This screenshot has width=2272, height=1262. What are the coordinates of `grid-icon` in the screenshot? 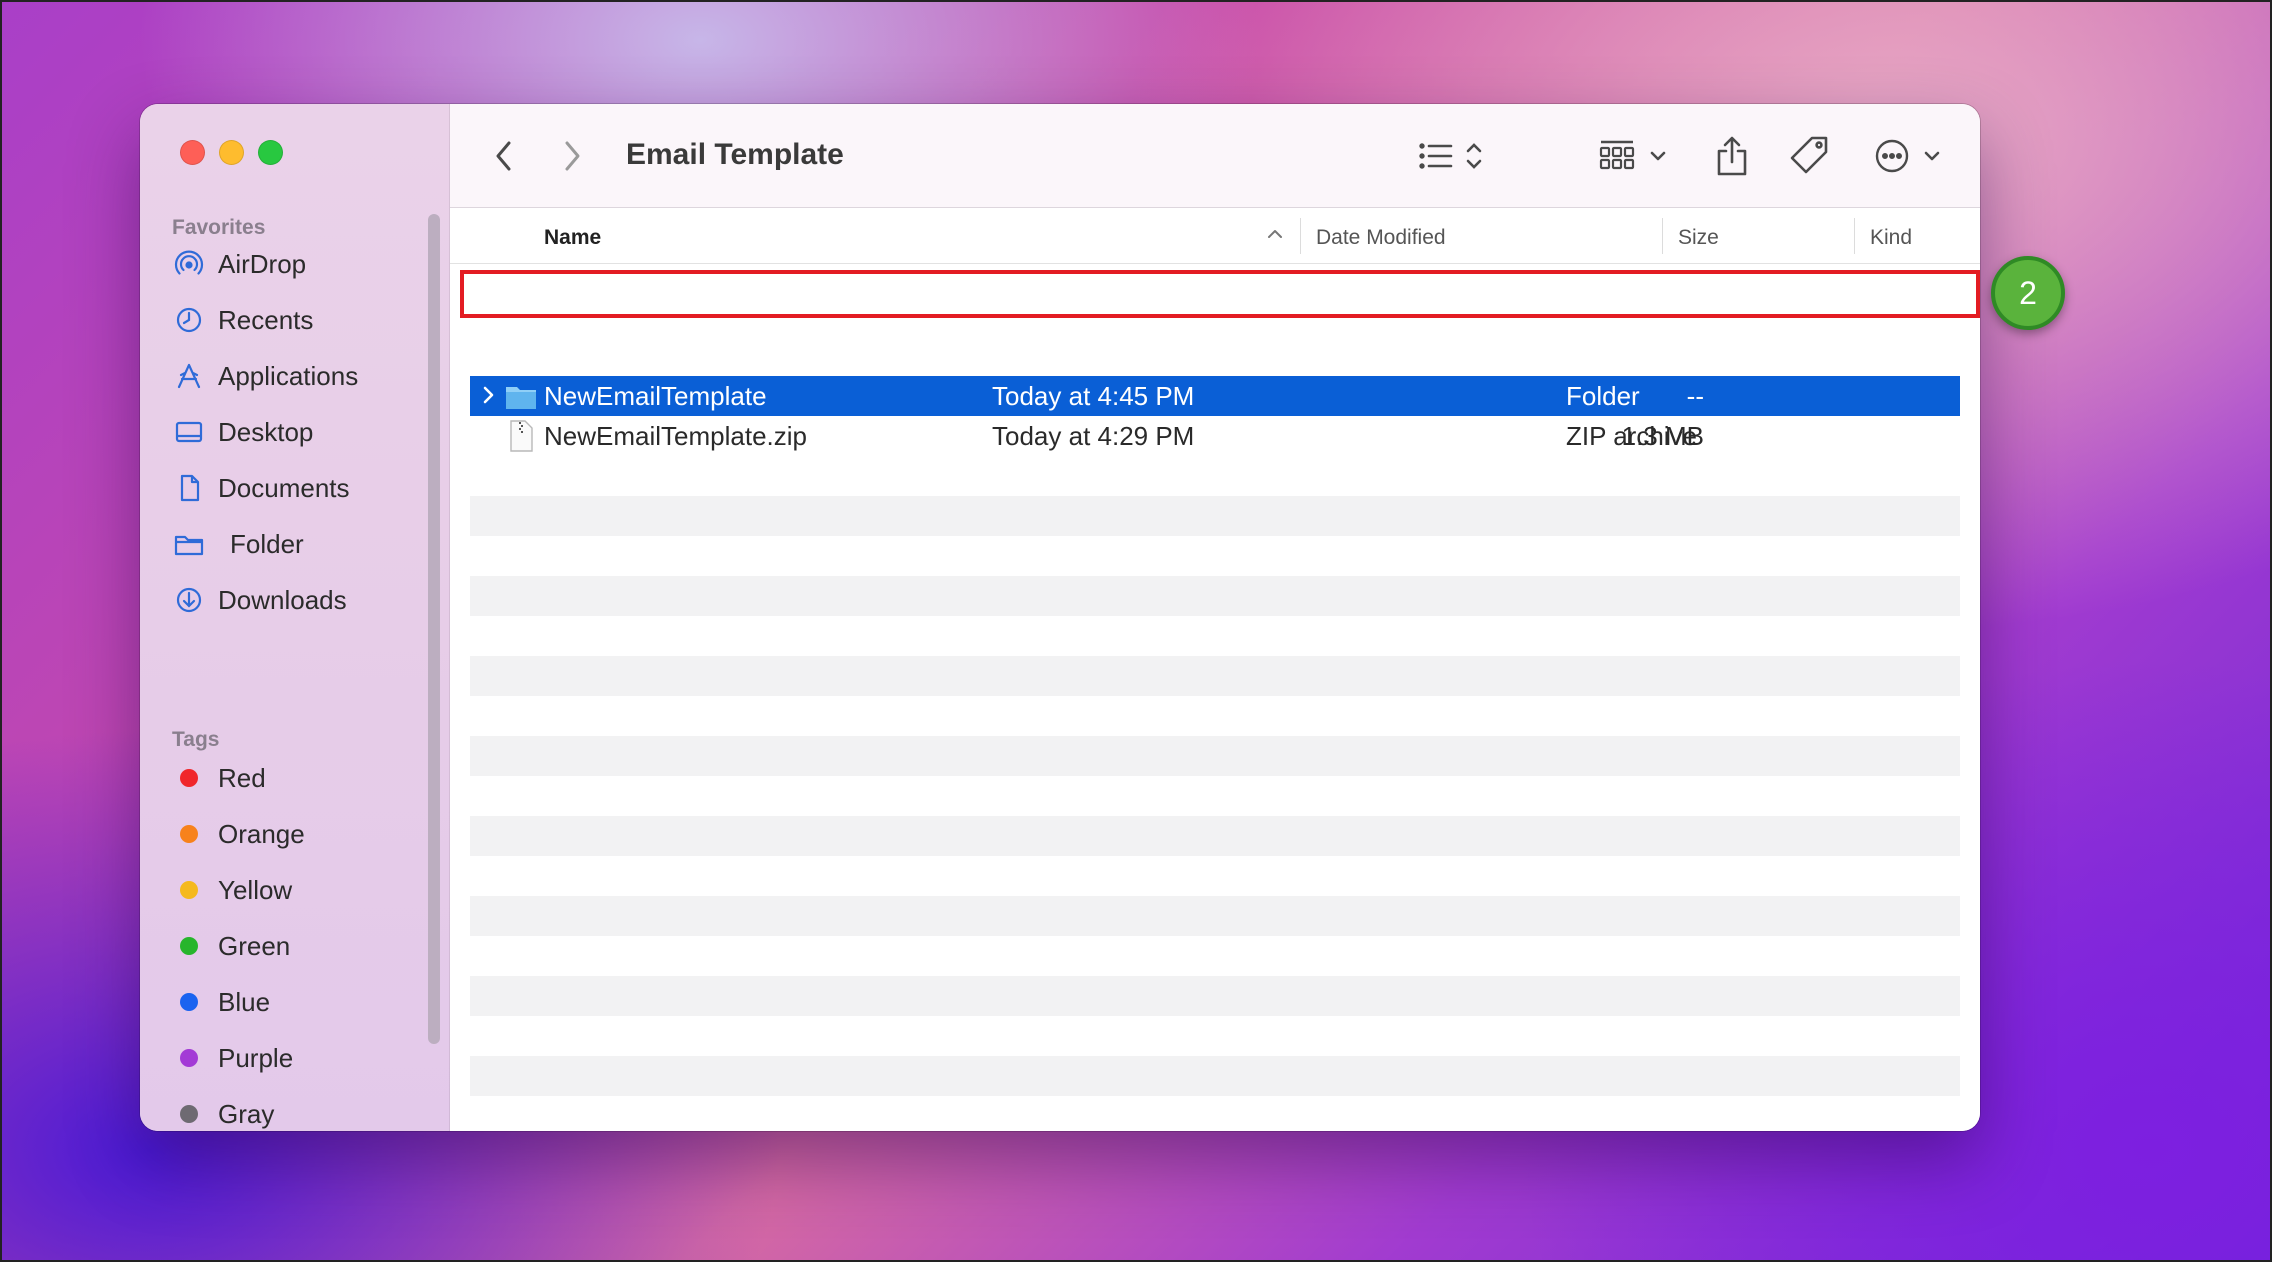 It's located at (1636, 156).